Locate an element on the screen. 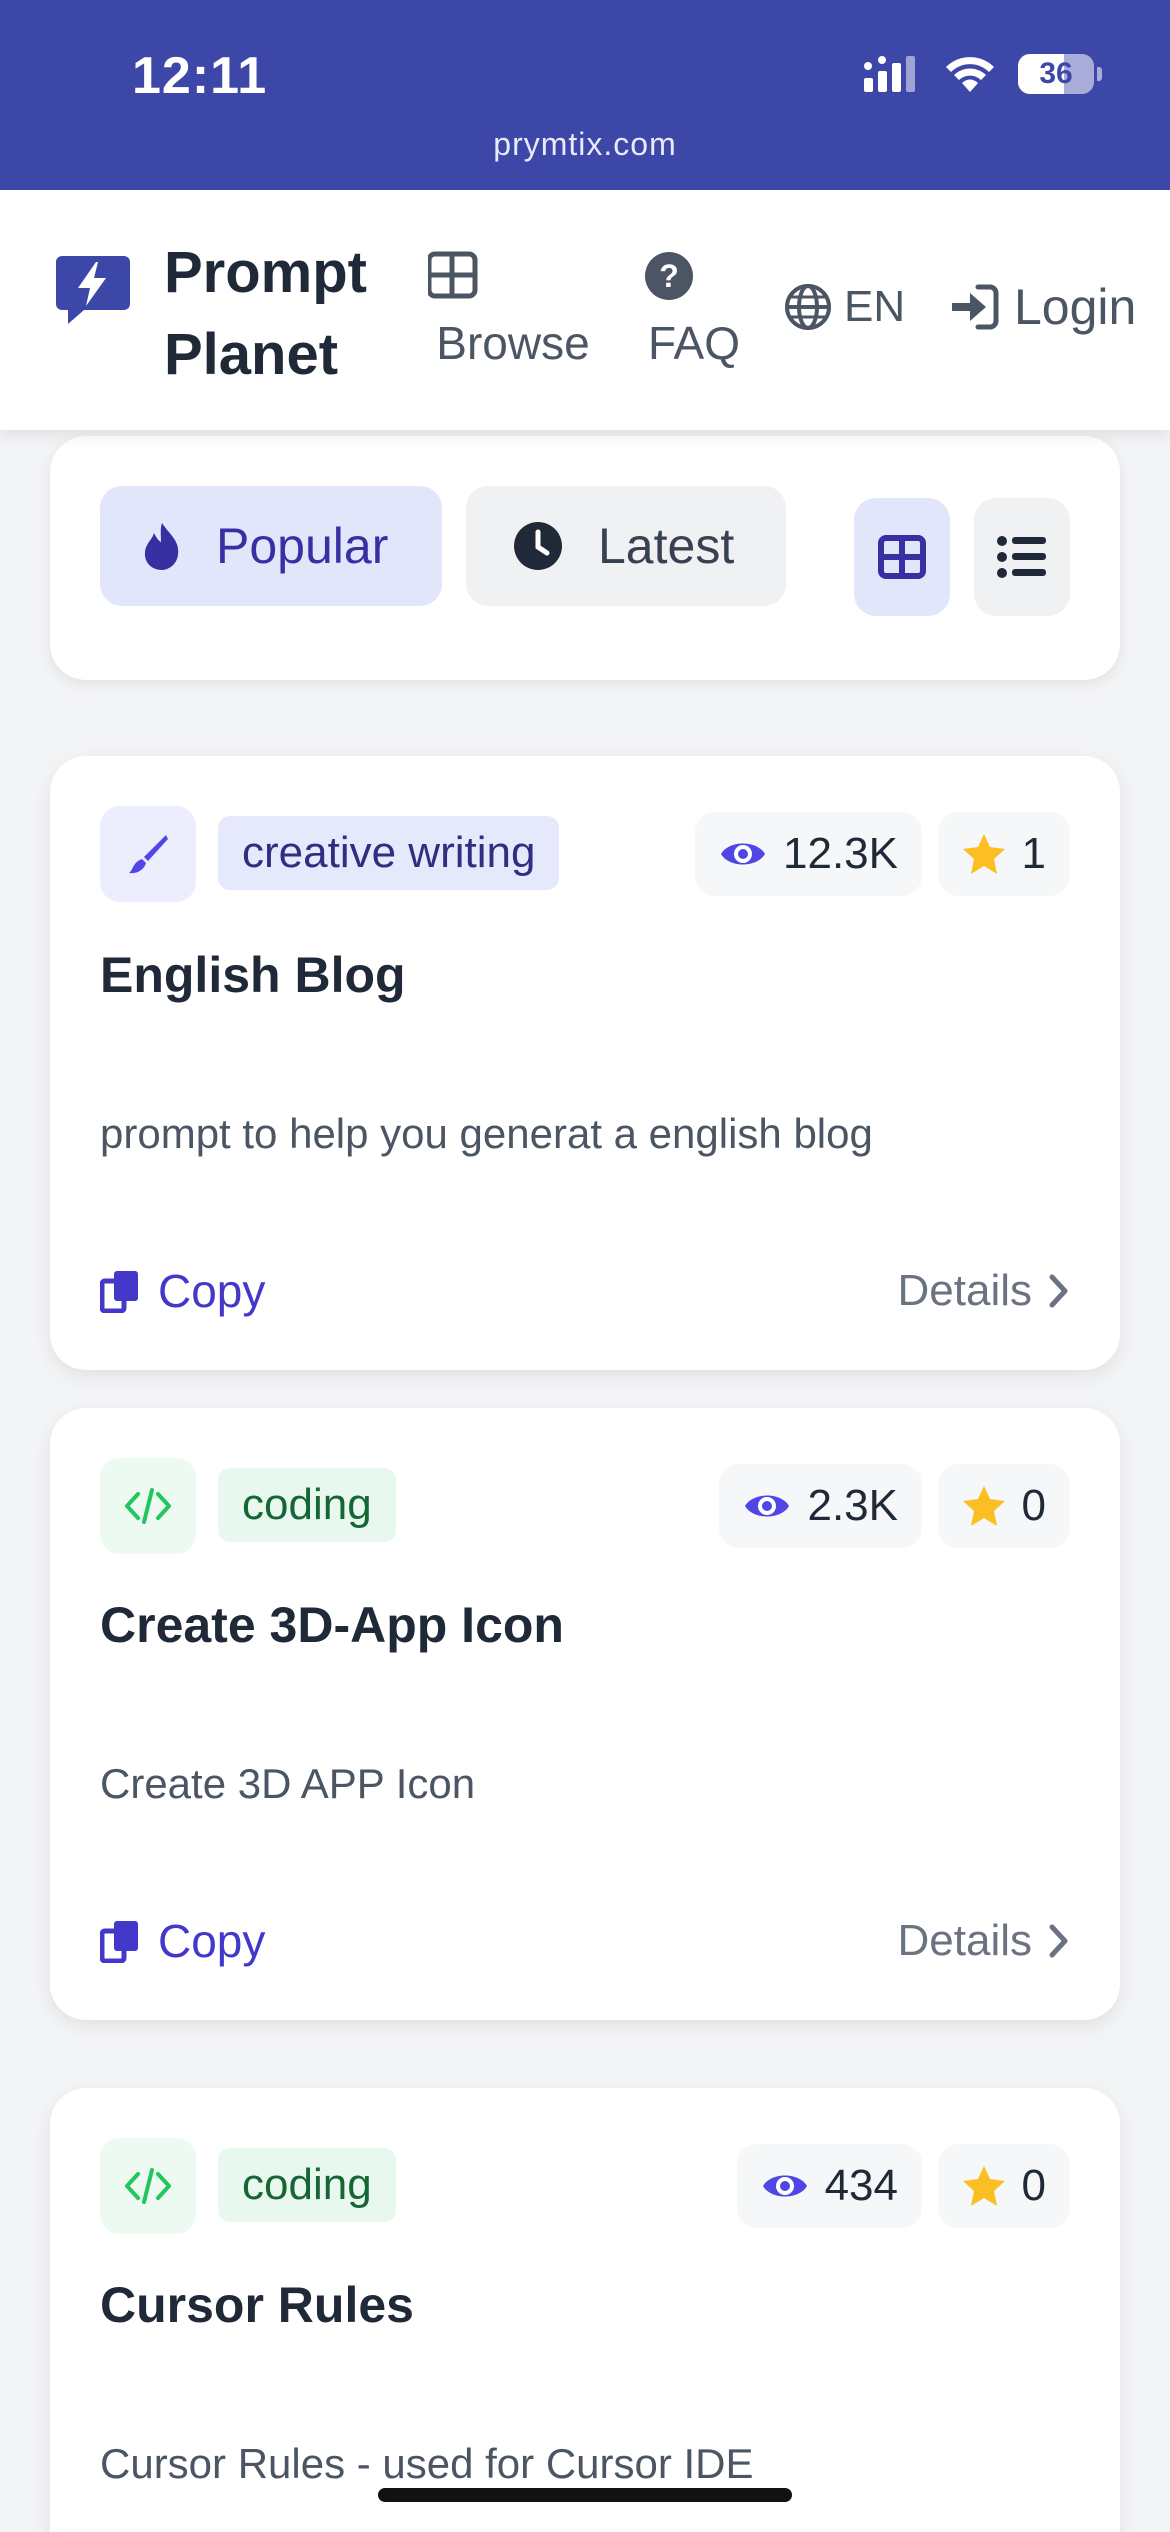 The width and height of the screenshot is (1170, 2532). view-count: 434 is located at coordinates (829, 2186).